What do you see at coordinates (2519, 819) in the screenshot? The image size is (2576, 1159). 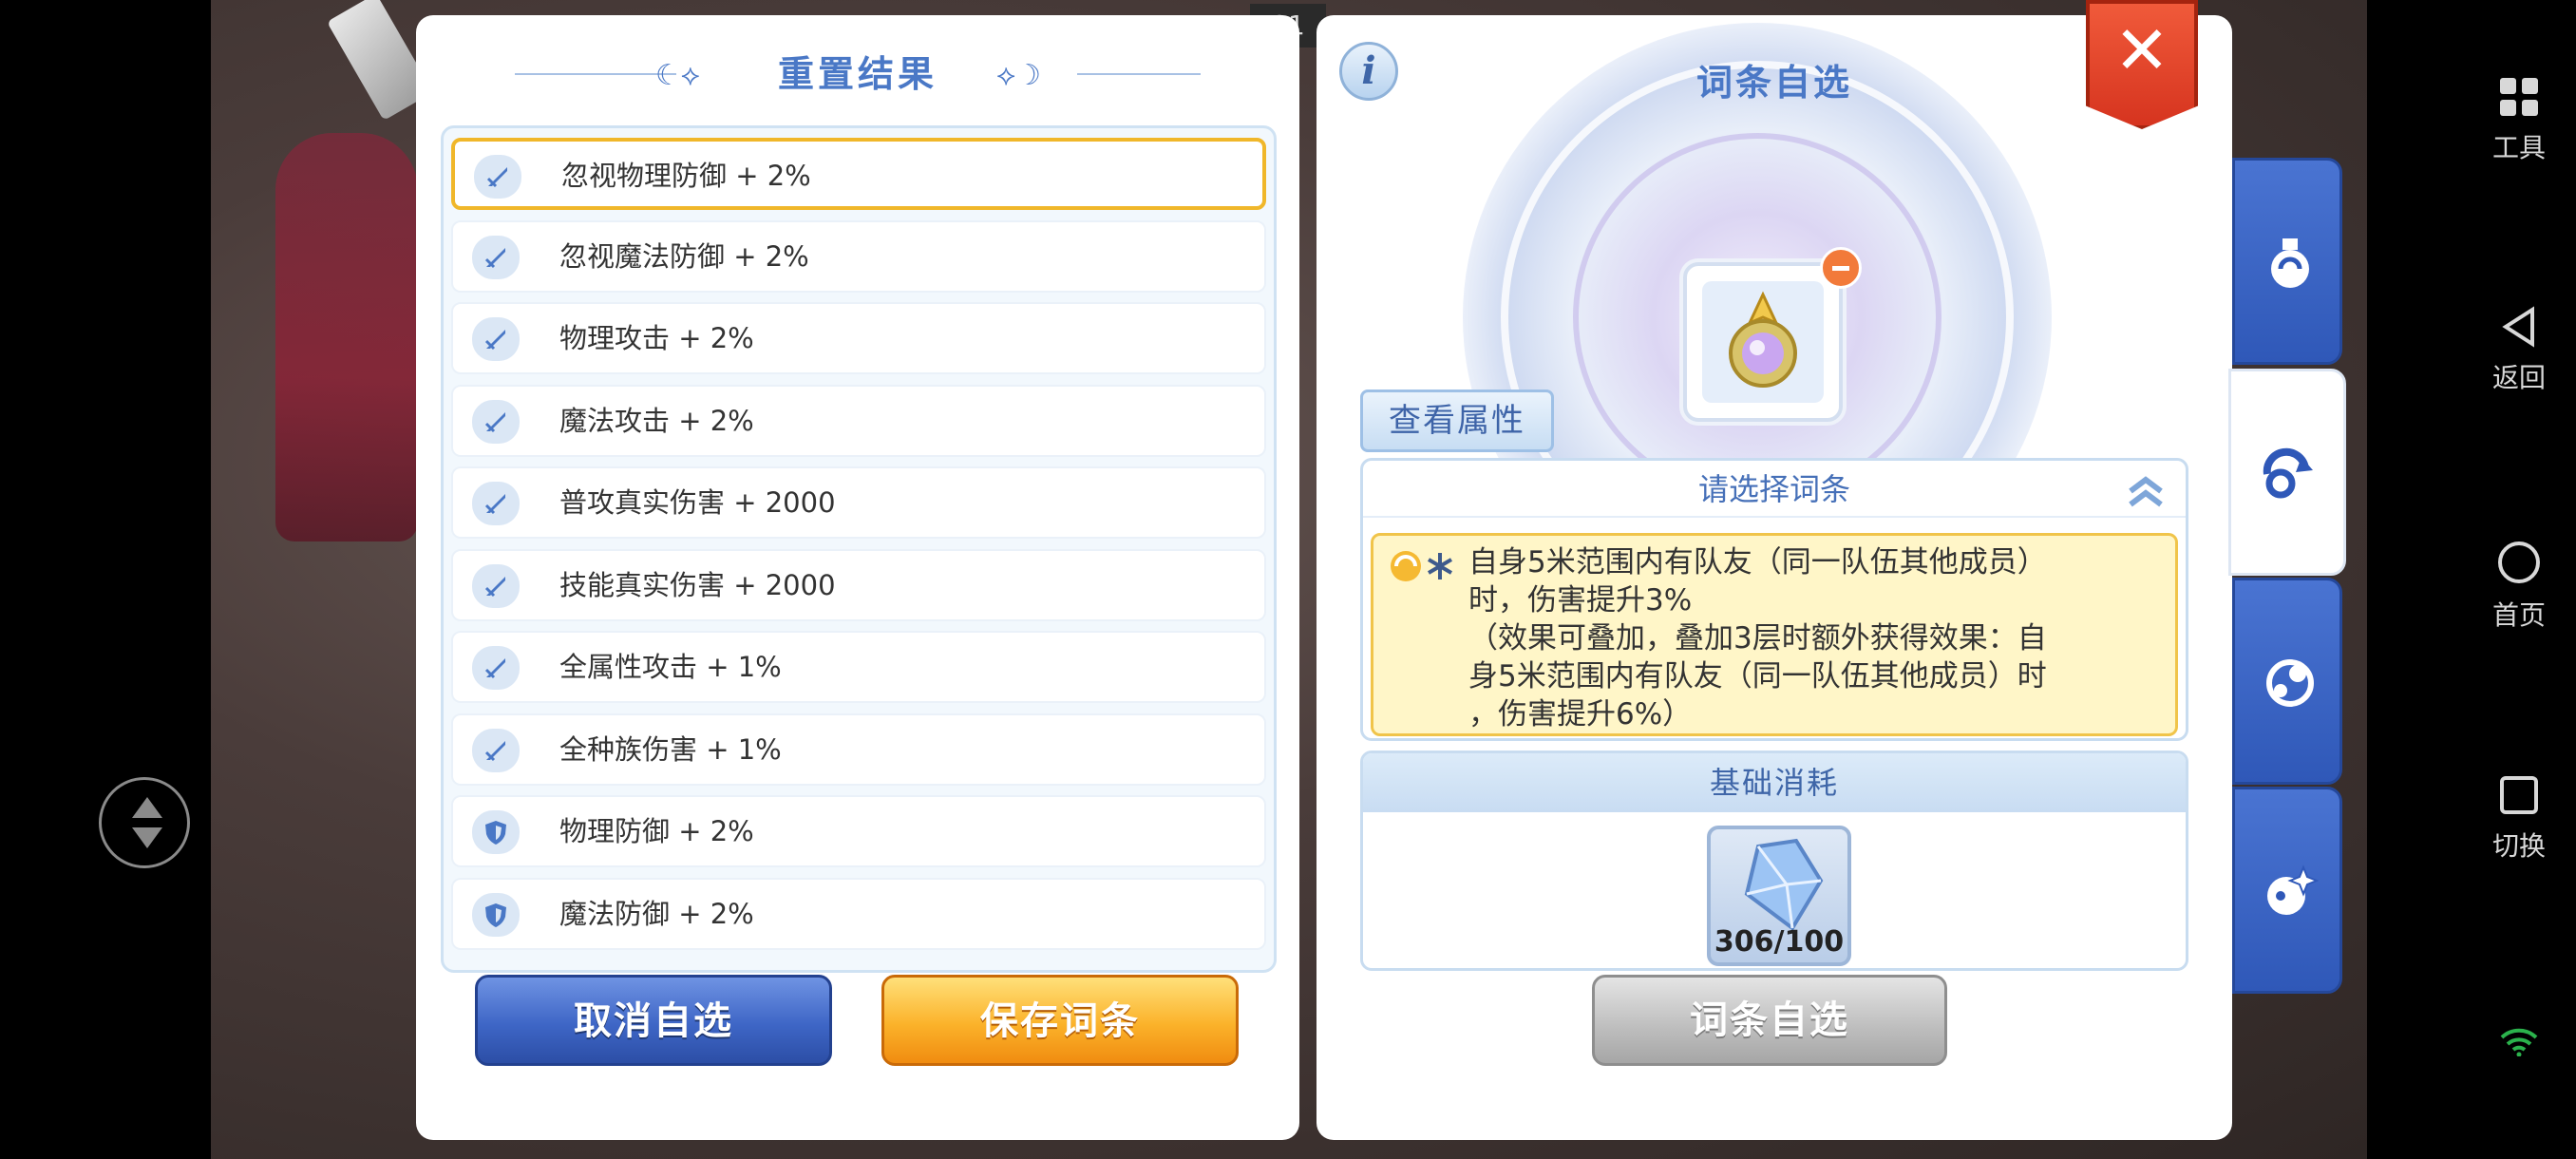 I see `switch-button: 切换` at bounding box center [2519, 819].